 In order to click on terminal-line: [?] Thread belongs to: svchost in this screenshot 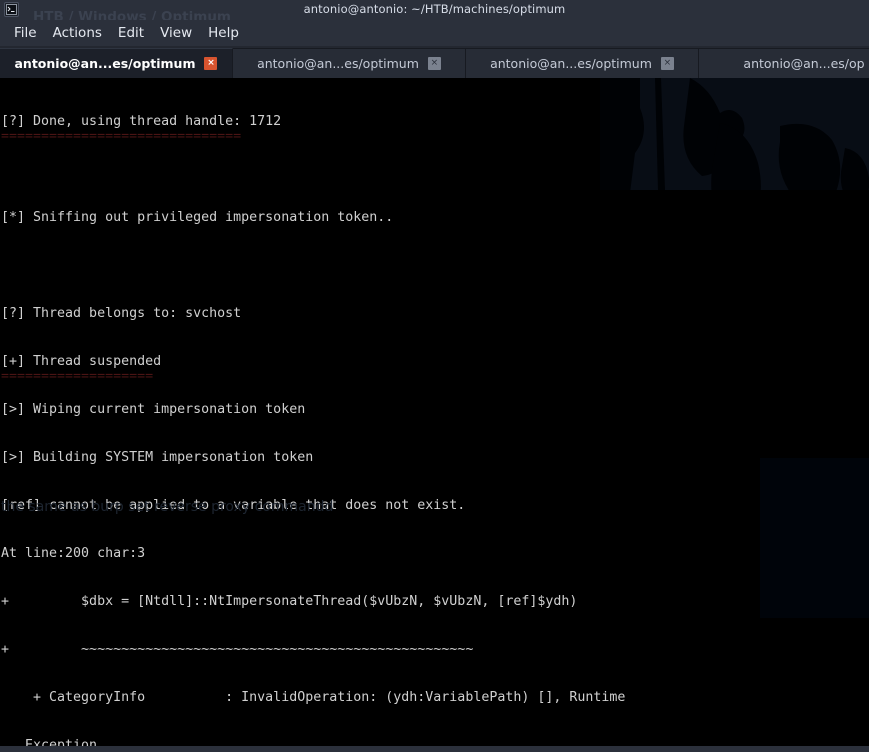, I will do `click(121, 313)`.